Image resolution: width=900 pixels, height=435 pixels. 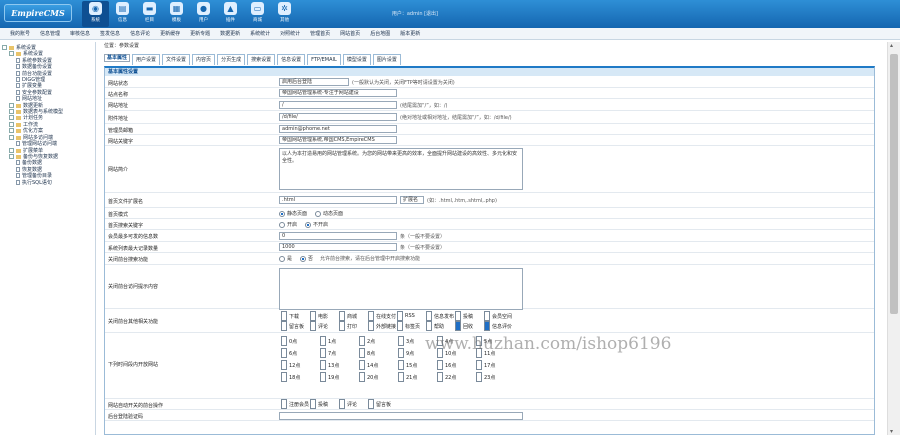 What do you see at coordinates (203, 14) in the screenshot?
I see `topnav-item-4: ● 用户` at bounding box center [203, 14].